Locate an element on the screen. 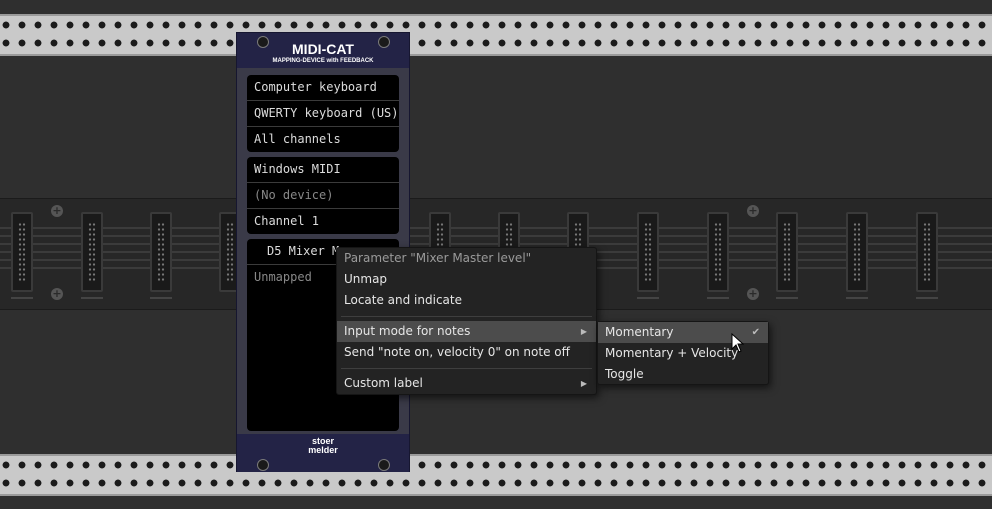  brand-line-2: melder is located at coordinates (323, 450).